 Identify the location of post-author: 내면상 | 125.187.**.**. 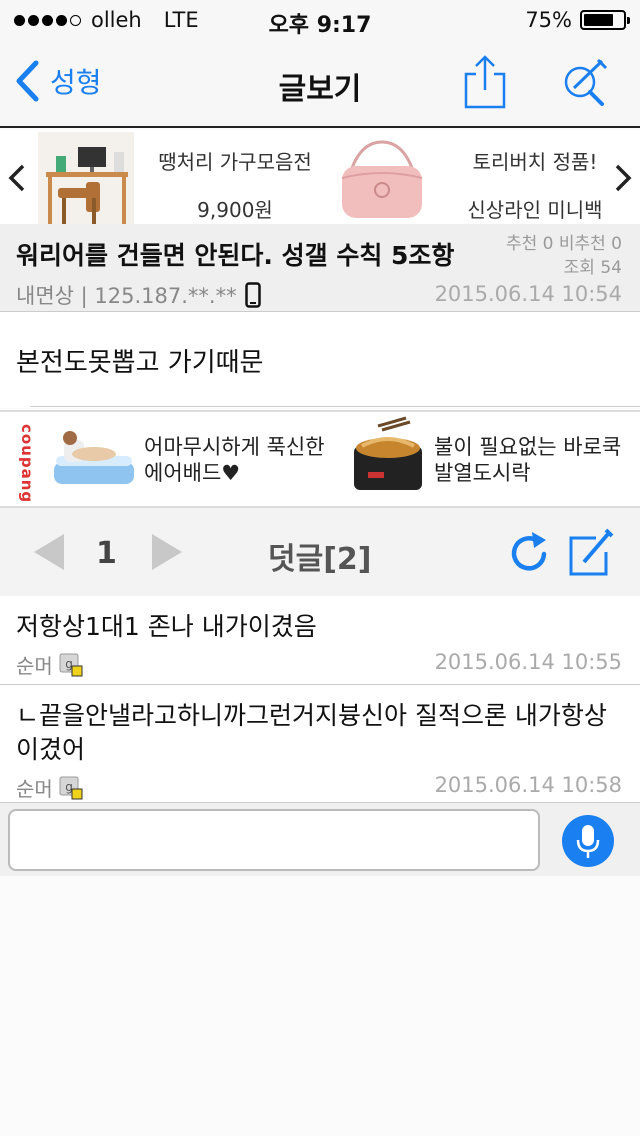
(138, 295).